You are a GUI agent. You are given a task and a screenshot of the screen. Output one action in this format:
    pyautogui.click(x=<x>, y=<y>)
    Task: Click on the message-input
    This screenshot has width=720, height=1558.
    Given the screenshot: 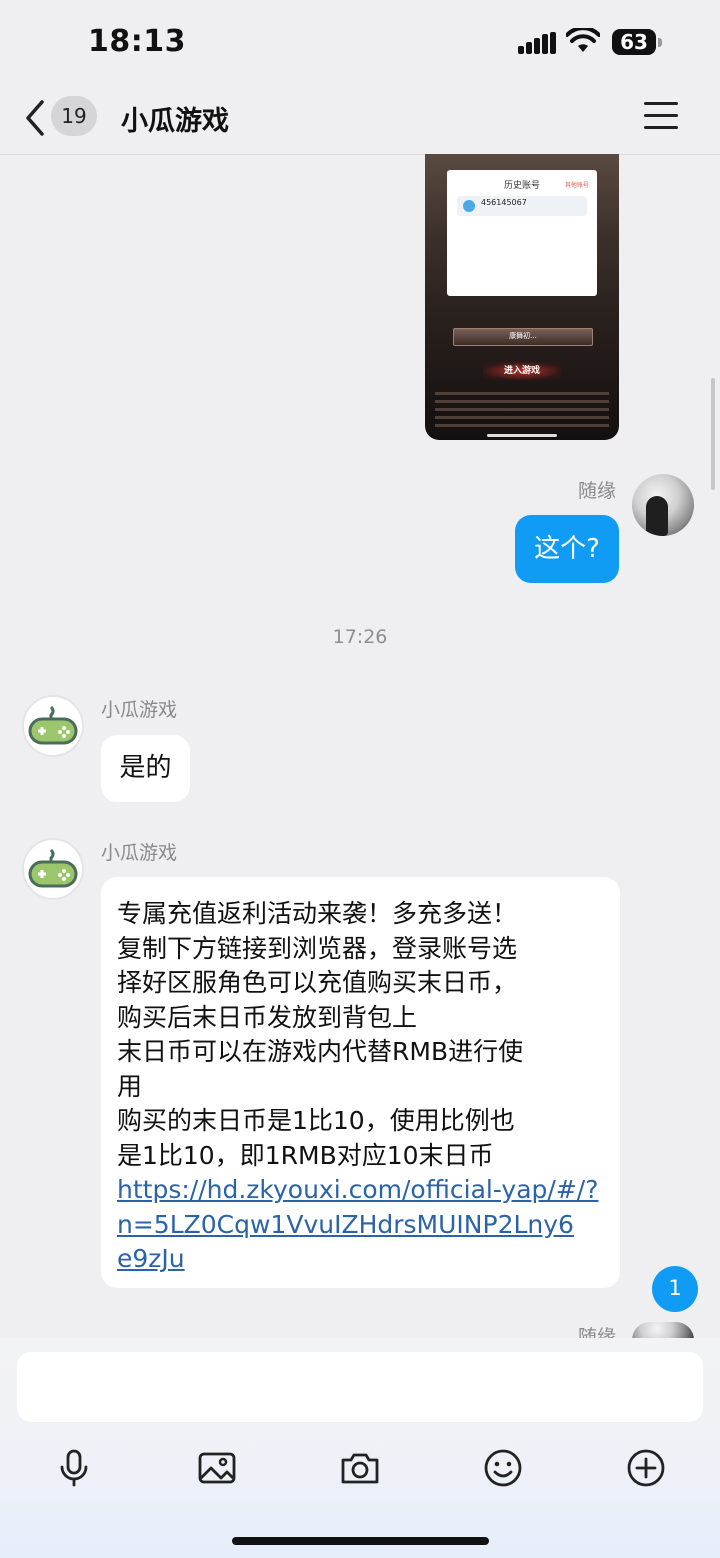 What is the action you would take?
    pyautogui.click(x=360, y=1387)
    